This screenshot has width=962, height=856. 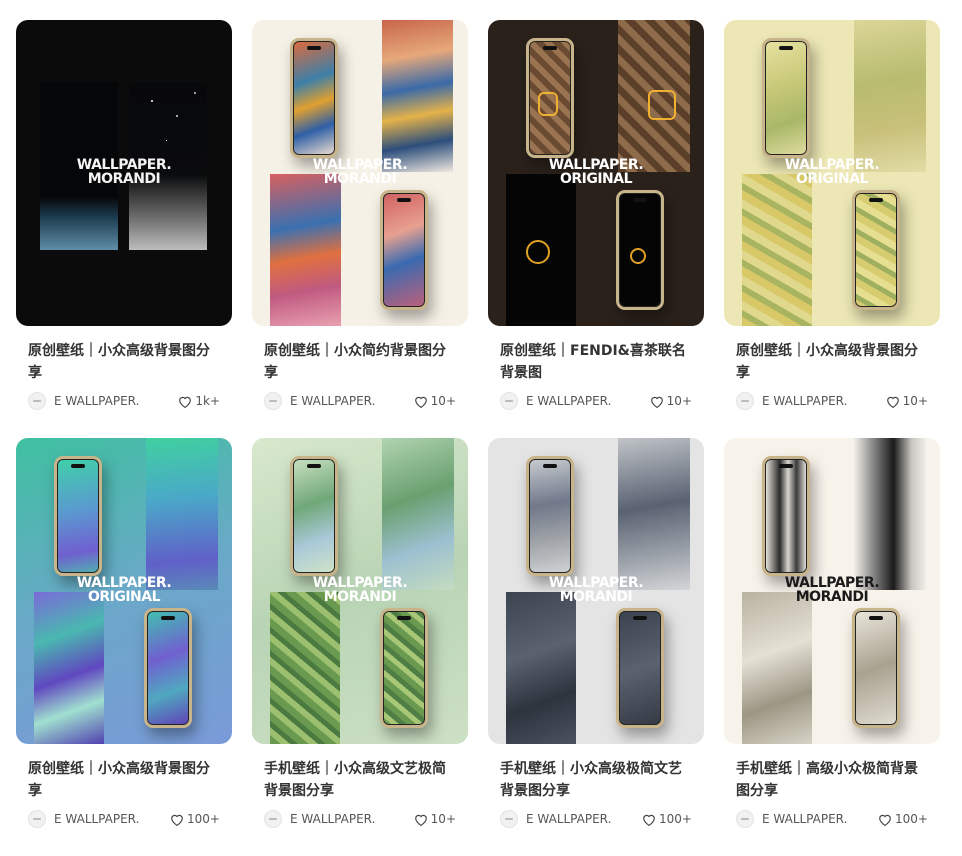 I want to click on note-title: 原创壁纸｜FENDI&喜茶联名背景图, so click(x=596, y=362).